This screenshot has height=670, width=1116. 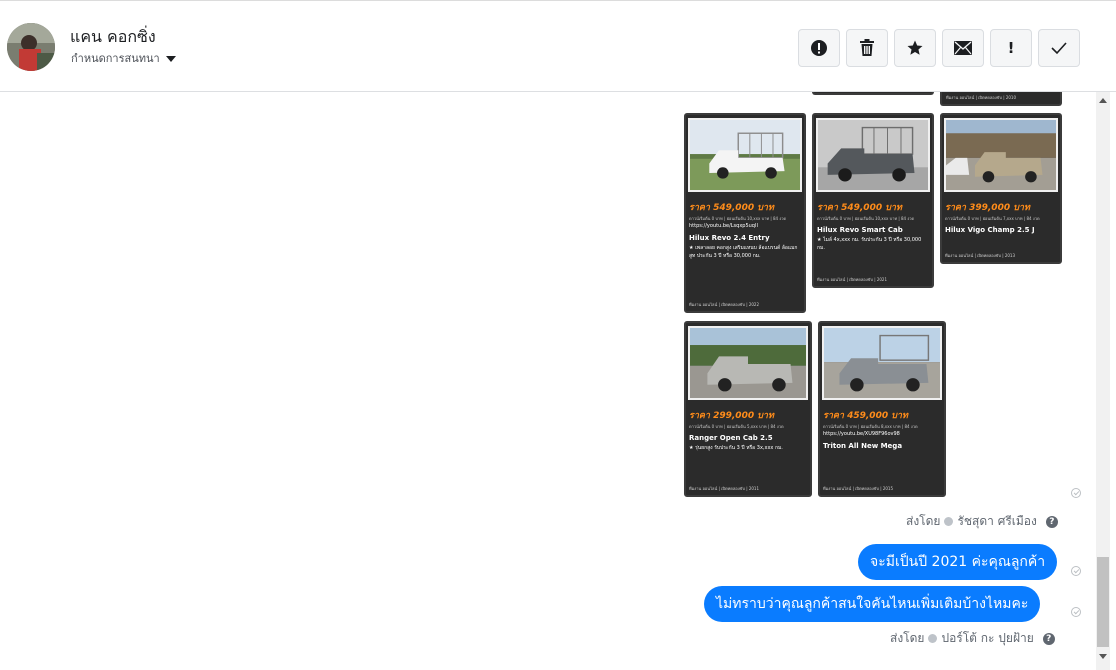 What do you see at coordinates (990, 230) in the screenshot?
I see `card-model: Hilux Vigo Champ 2.5 J` at bounding box center [990, 230].